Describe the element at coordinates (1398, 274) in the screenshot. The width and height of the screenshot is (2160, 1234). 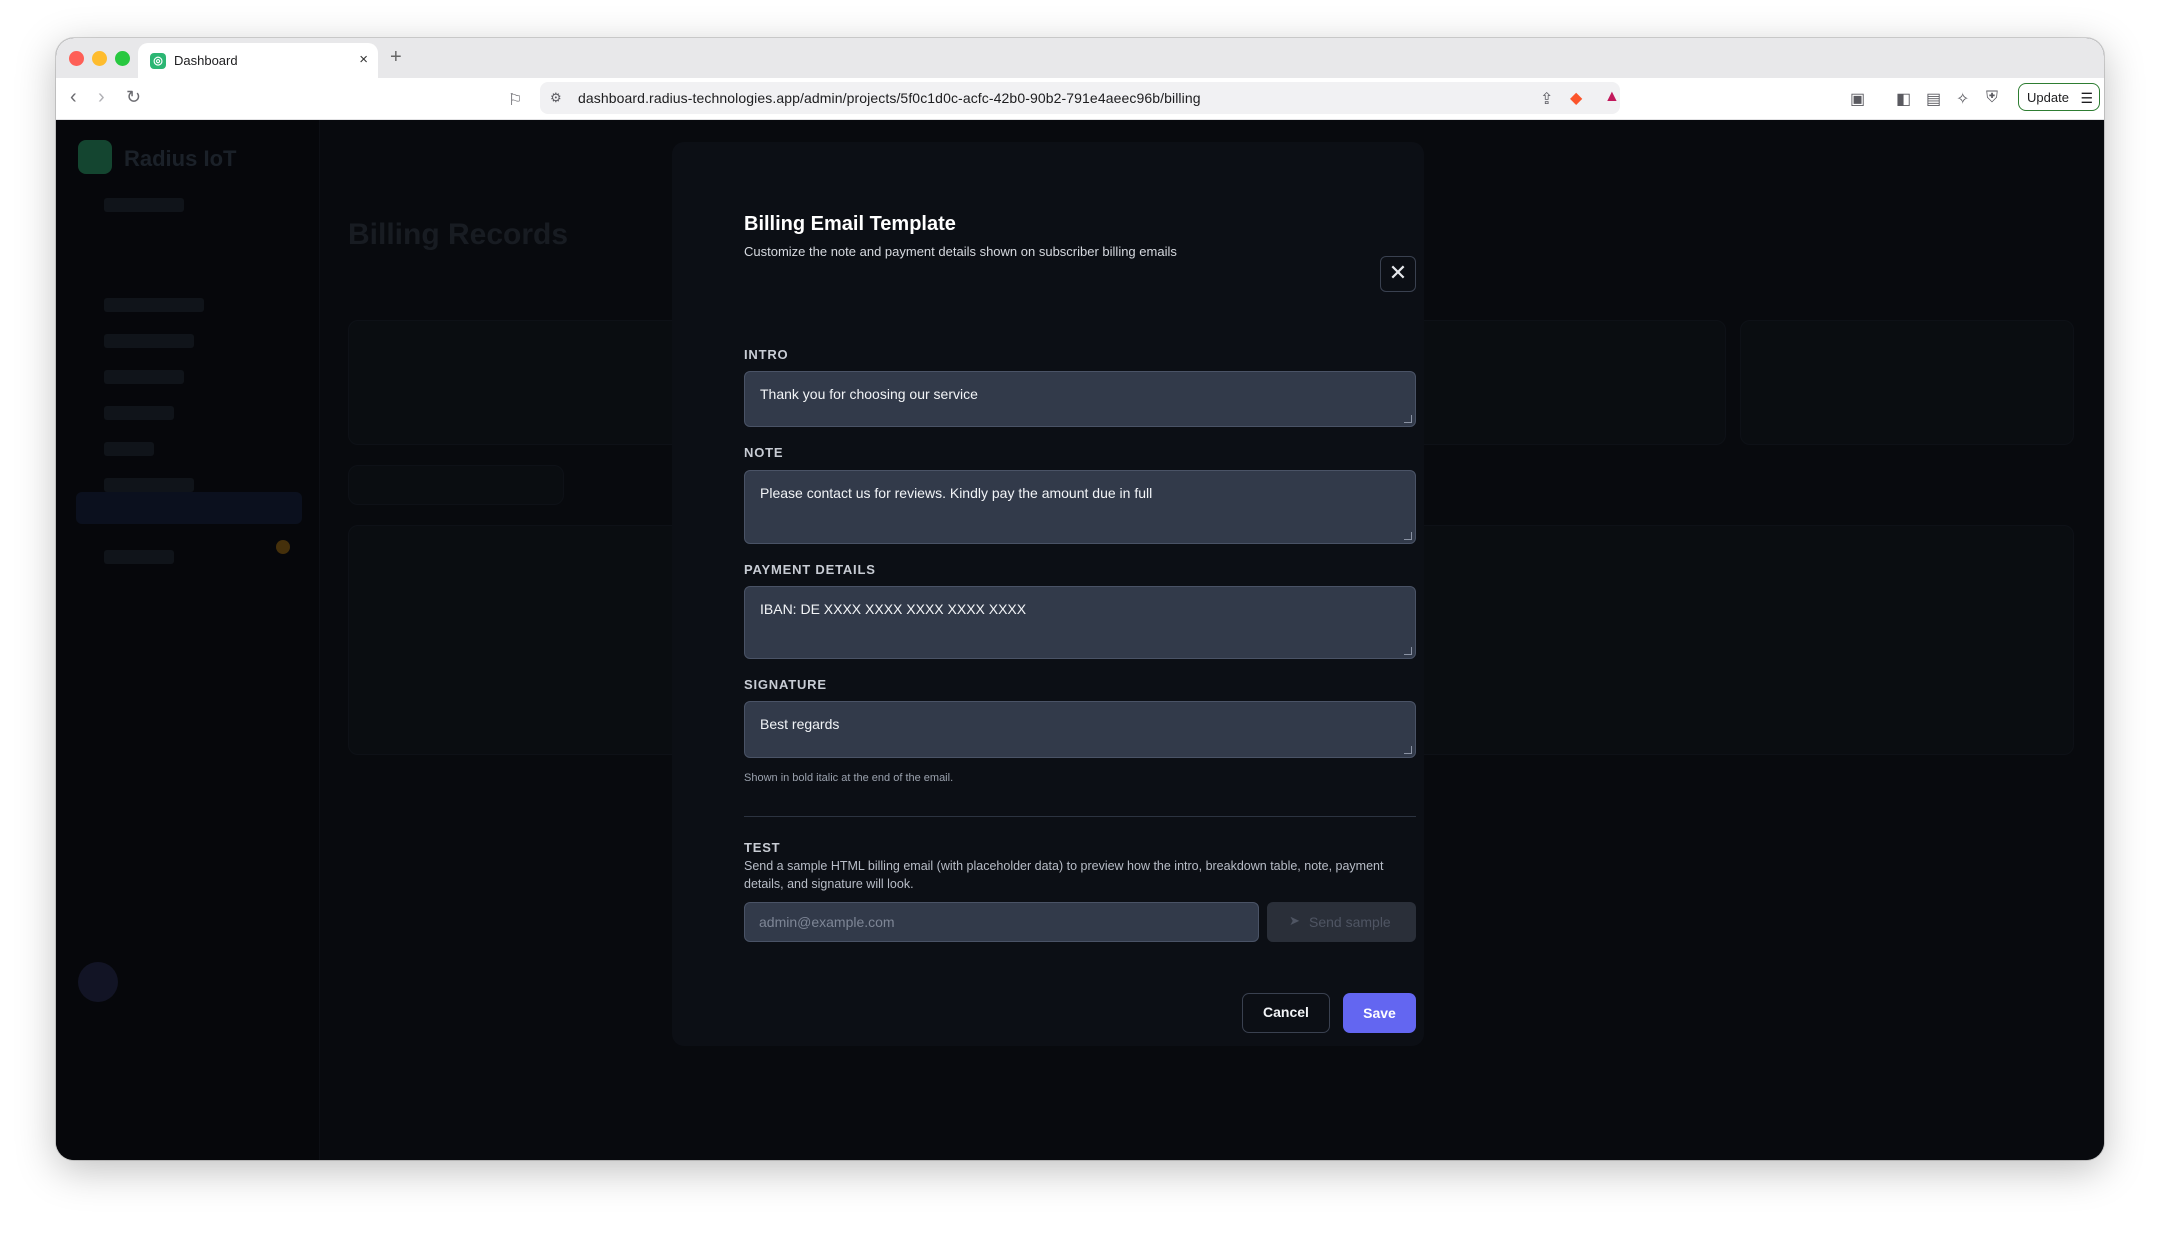
I see `close-icon: ✕` at that location.